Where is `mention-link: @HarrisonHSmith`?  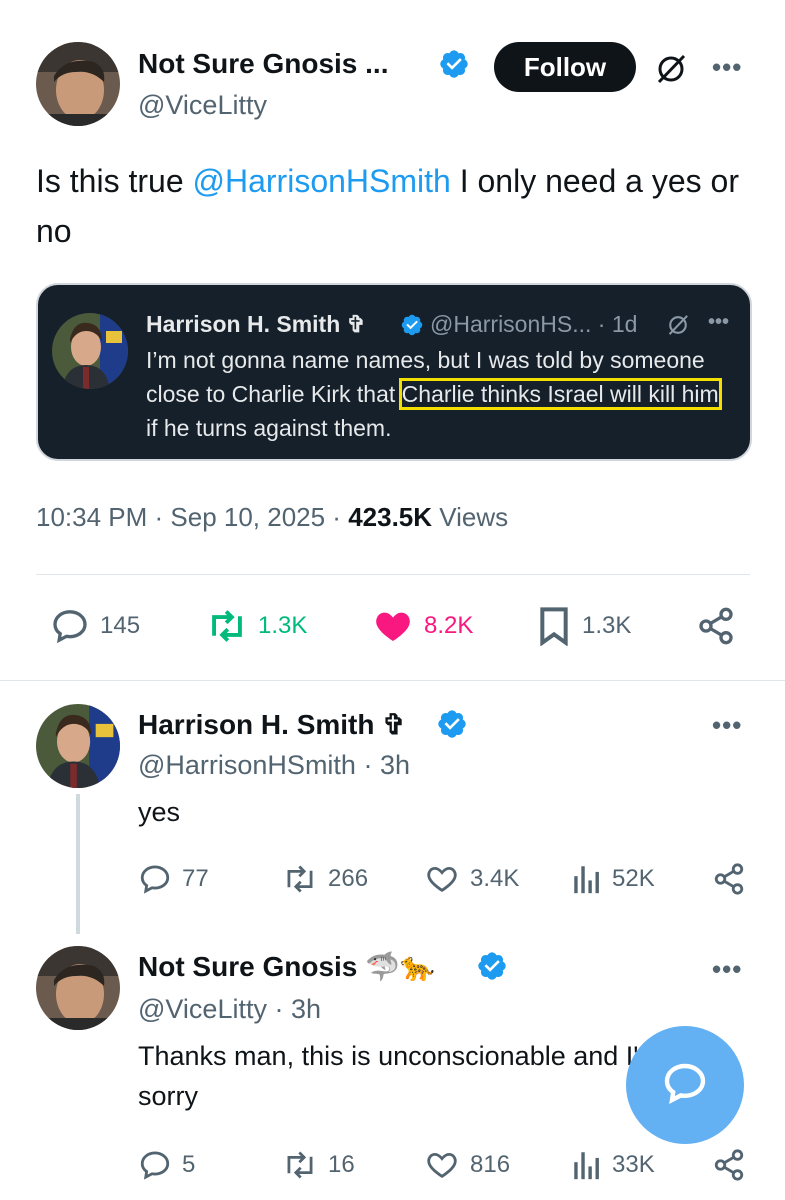
mention-link: @HarrisonHSmith is located at coordinates (322, 181).